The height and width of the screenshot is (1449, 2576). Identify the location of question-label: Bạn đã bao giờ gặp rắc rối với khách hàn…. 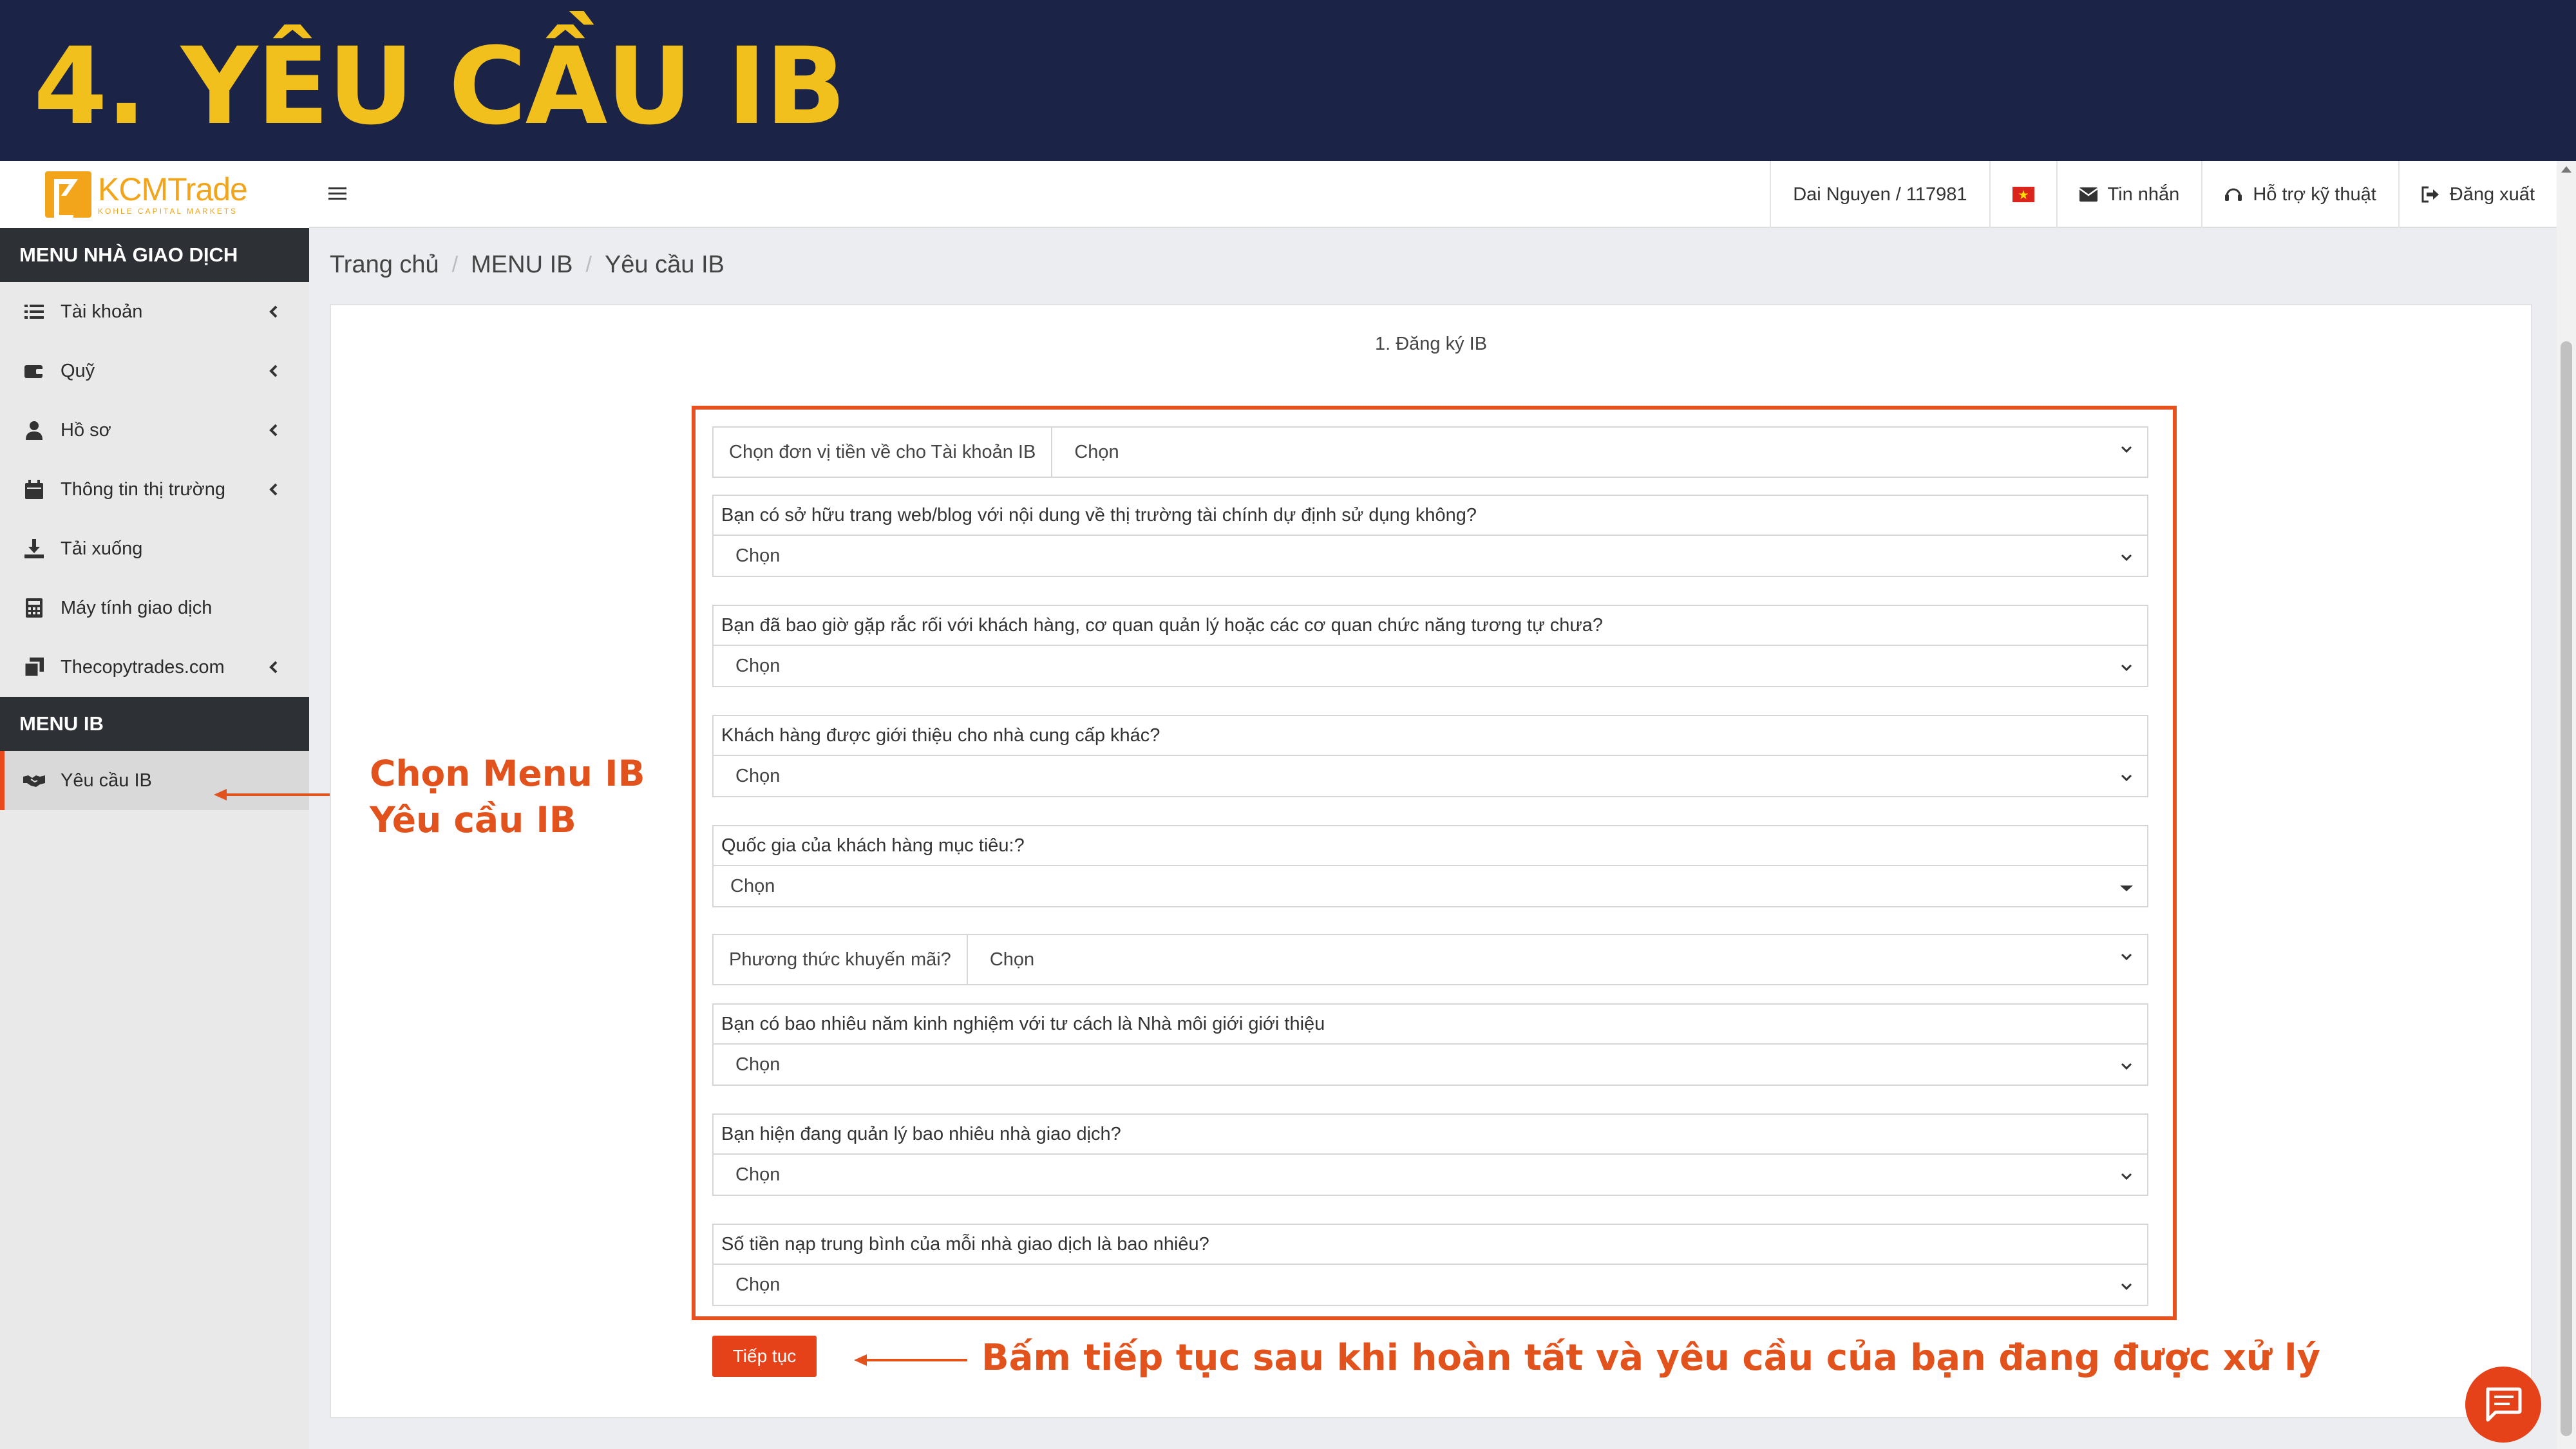
(1430, 625).